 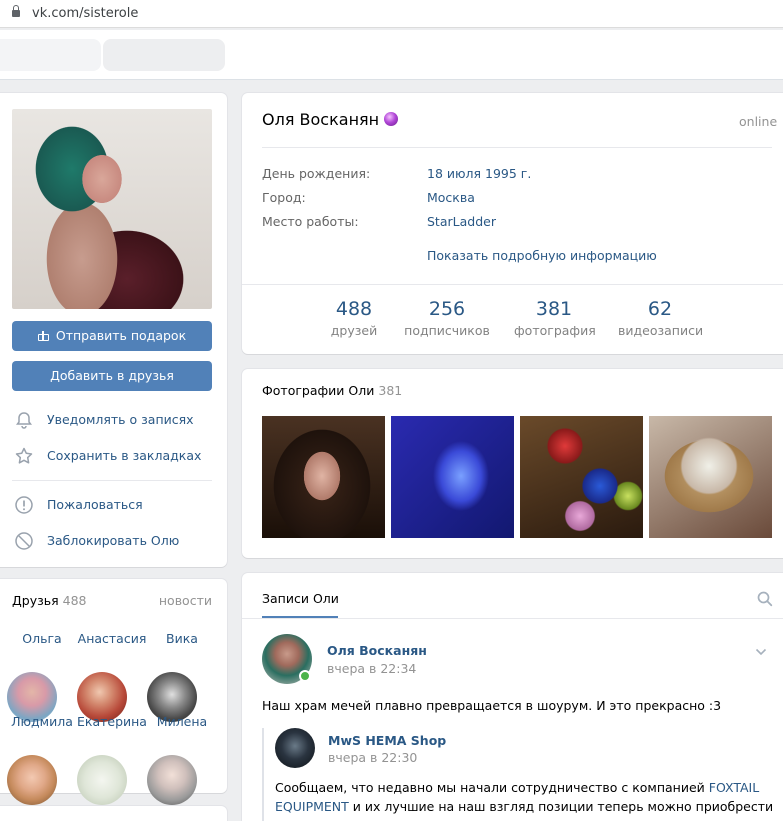 What do you see at coordinates (50, 55) in the screenshot?
I see `header-search-placeholder` at bounding box center [50, 55].